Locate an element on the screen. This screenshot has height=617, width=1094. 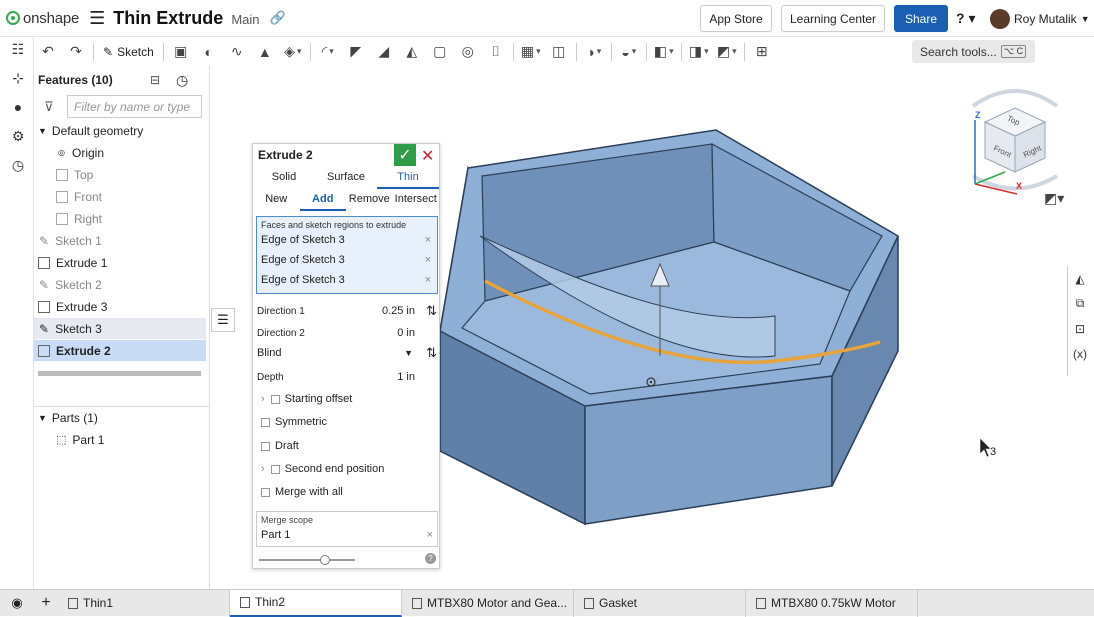
feature-extrude-1: Extrude 1 is located at coordinates (120, 262).